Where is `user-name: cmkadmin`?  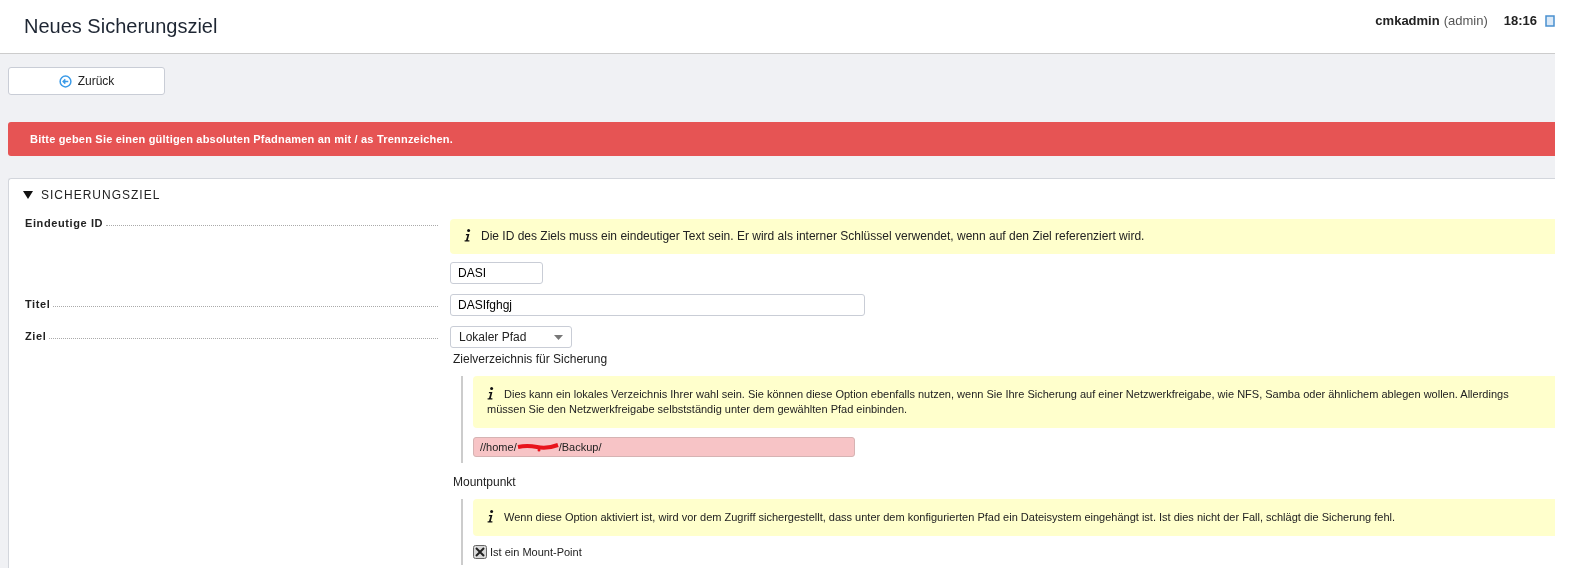 user-name: cmkadmin is located at coordinates (1407, 20).